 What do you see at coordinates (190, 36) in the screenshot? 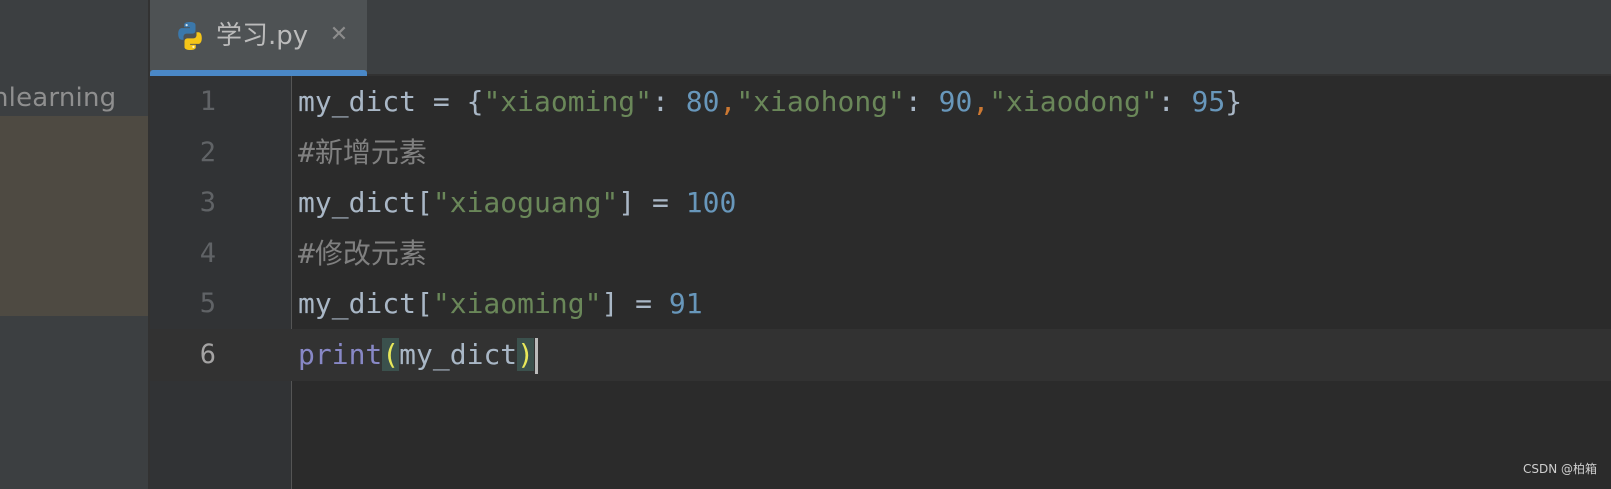
I see `python-file-icon` at bounding box center [190, 36].